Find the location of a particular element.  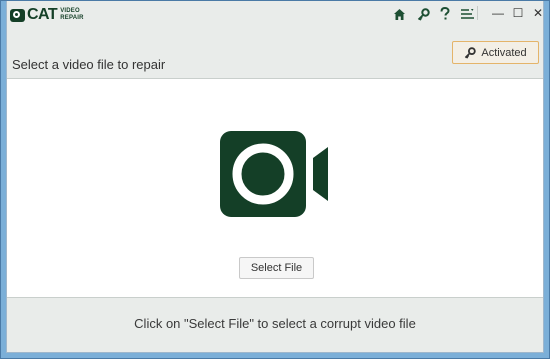

camera-logo-icon is located at coordinates (17, 15).